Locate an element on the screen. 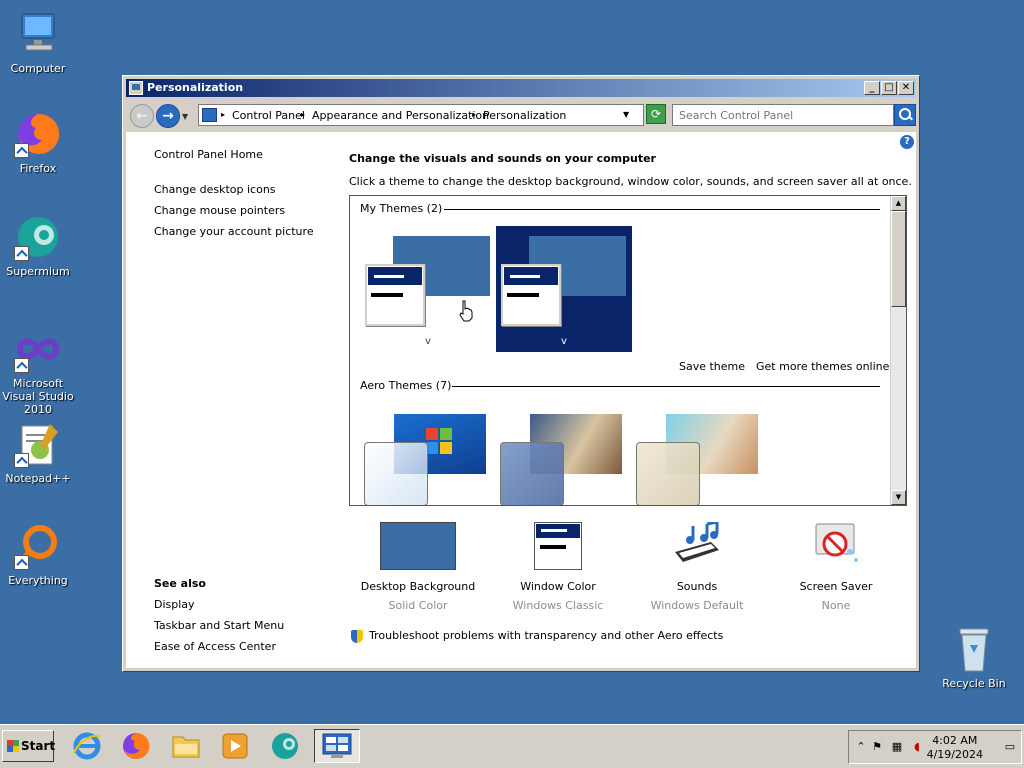 The width and height of the screenshot is (1024, 768). desktop-icon-label: Microsoft Visual Studio 2010 is located at coordinates (38, 396).